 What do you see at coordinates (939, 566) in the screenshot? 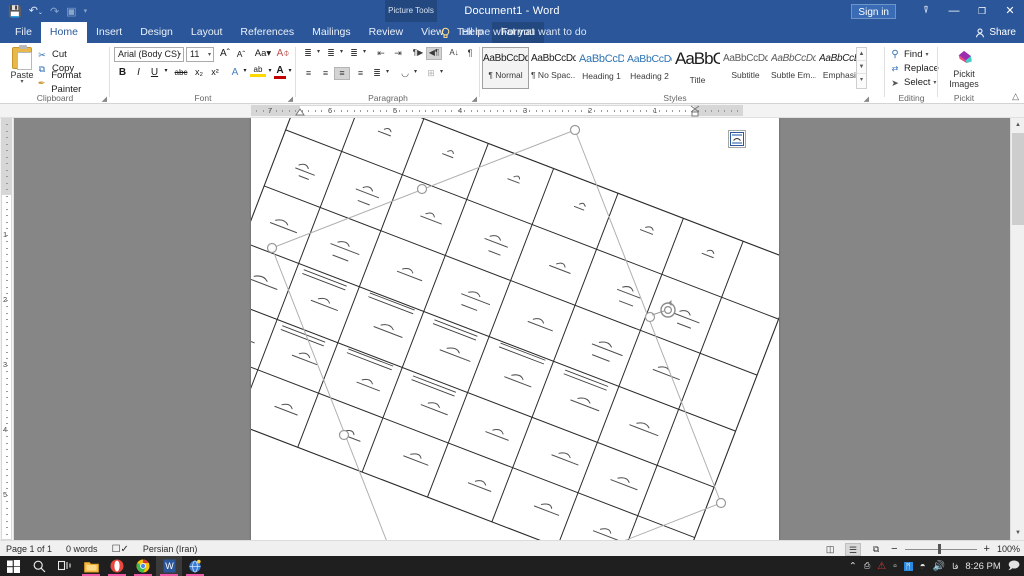
I see `volume-icon: 🔊` at bounding box center [939, 566].